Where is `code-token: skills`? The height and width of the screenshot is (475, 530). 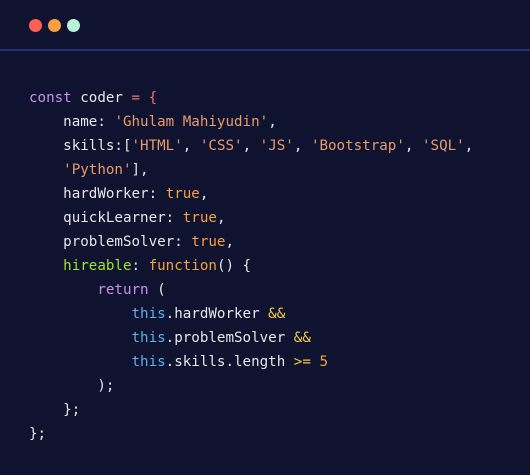 code-token: skills is located at coordinates (72, 146).